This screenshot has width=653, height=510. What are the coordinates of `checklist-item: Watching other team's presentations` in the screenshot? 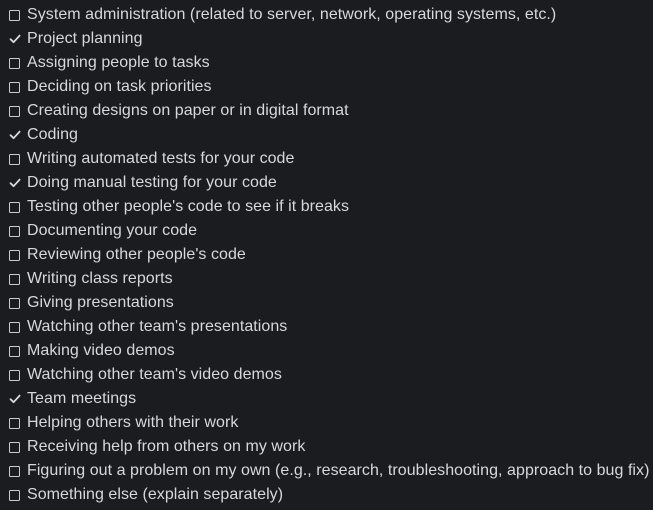 It's located at (326, 327).